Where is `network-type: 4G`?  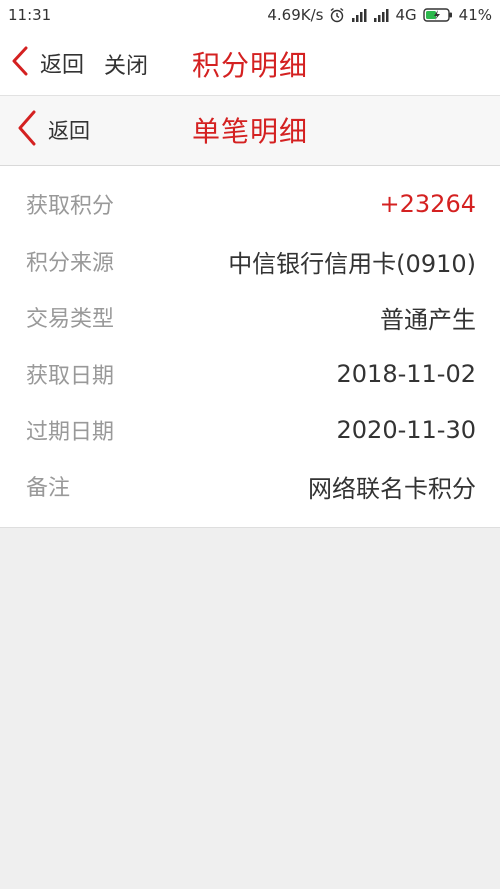
network-type: 4G is located at coordinates (406, 15).